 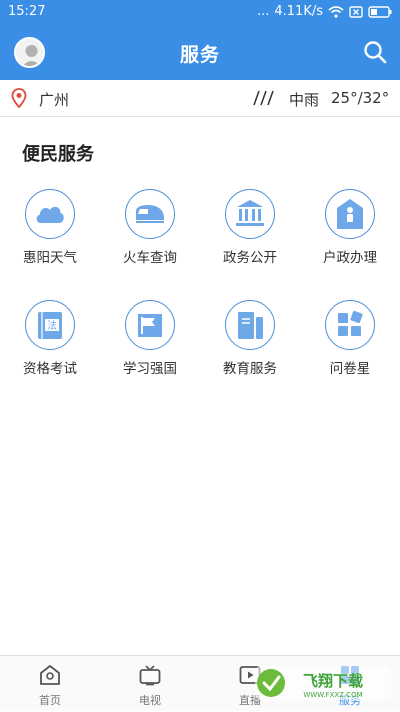 I want to click on wifi-icon, so click(x=336, y=11).